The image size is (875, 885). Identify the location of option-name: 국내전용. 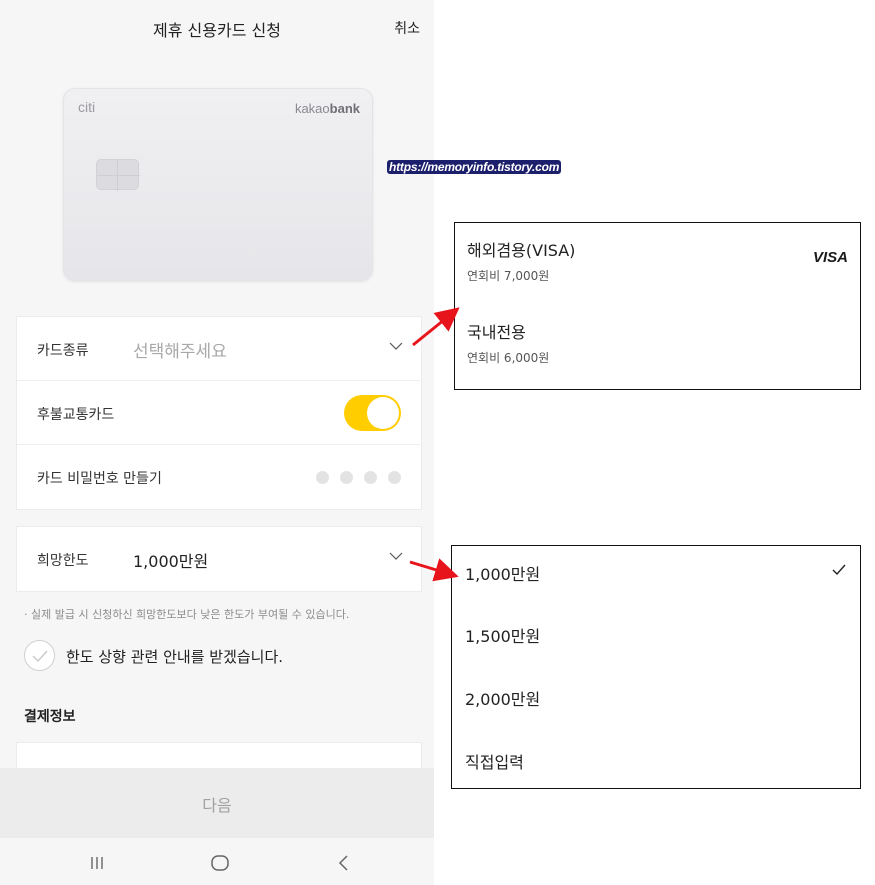
(496, 332).